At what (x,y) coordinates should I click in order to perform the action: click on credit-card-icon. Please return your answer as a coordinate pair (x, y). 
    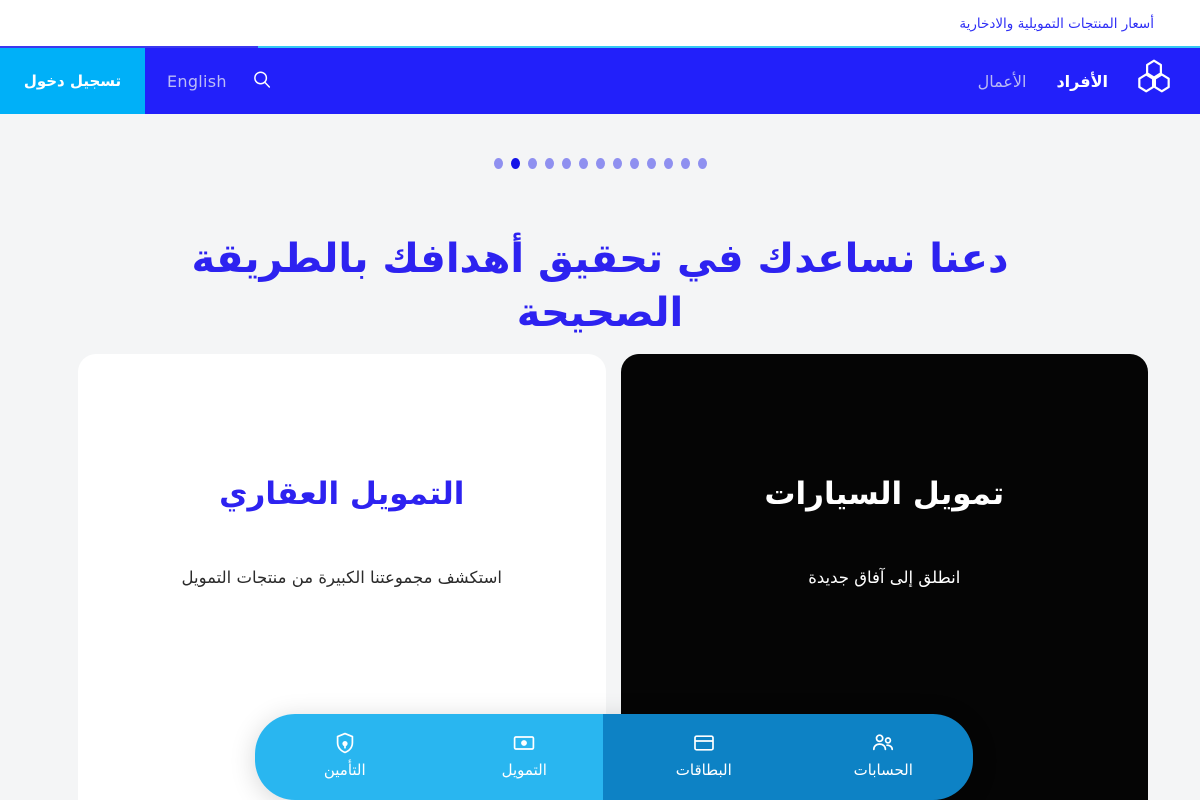
    Looking at the image, I should click on (704, 743).